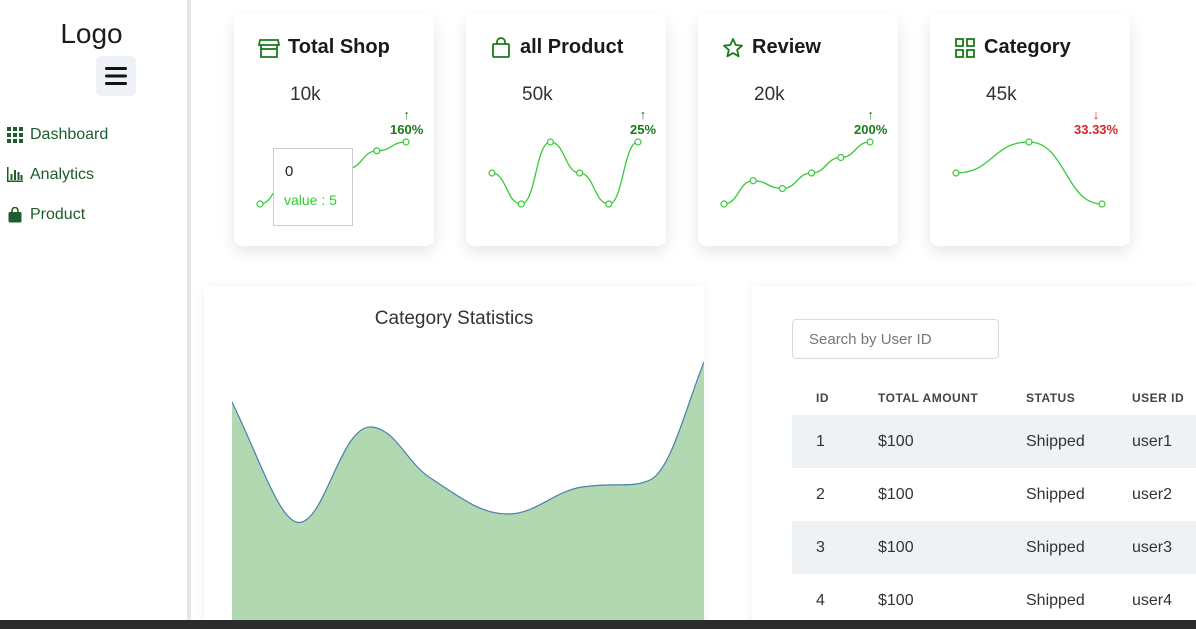  What do you see at coordinates (965, 48) in the screenshot?
I see `grid-outline-icon` at bounding box center [965, 48].